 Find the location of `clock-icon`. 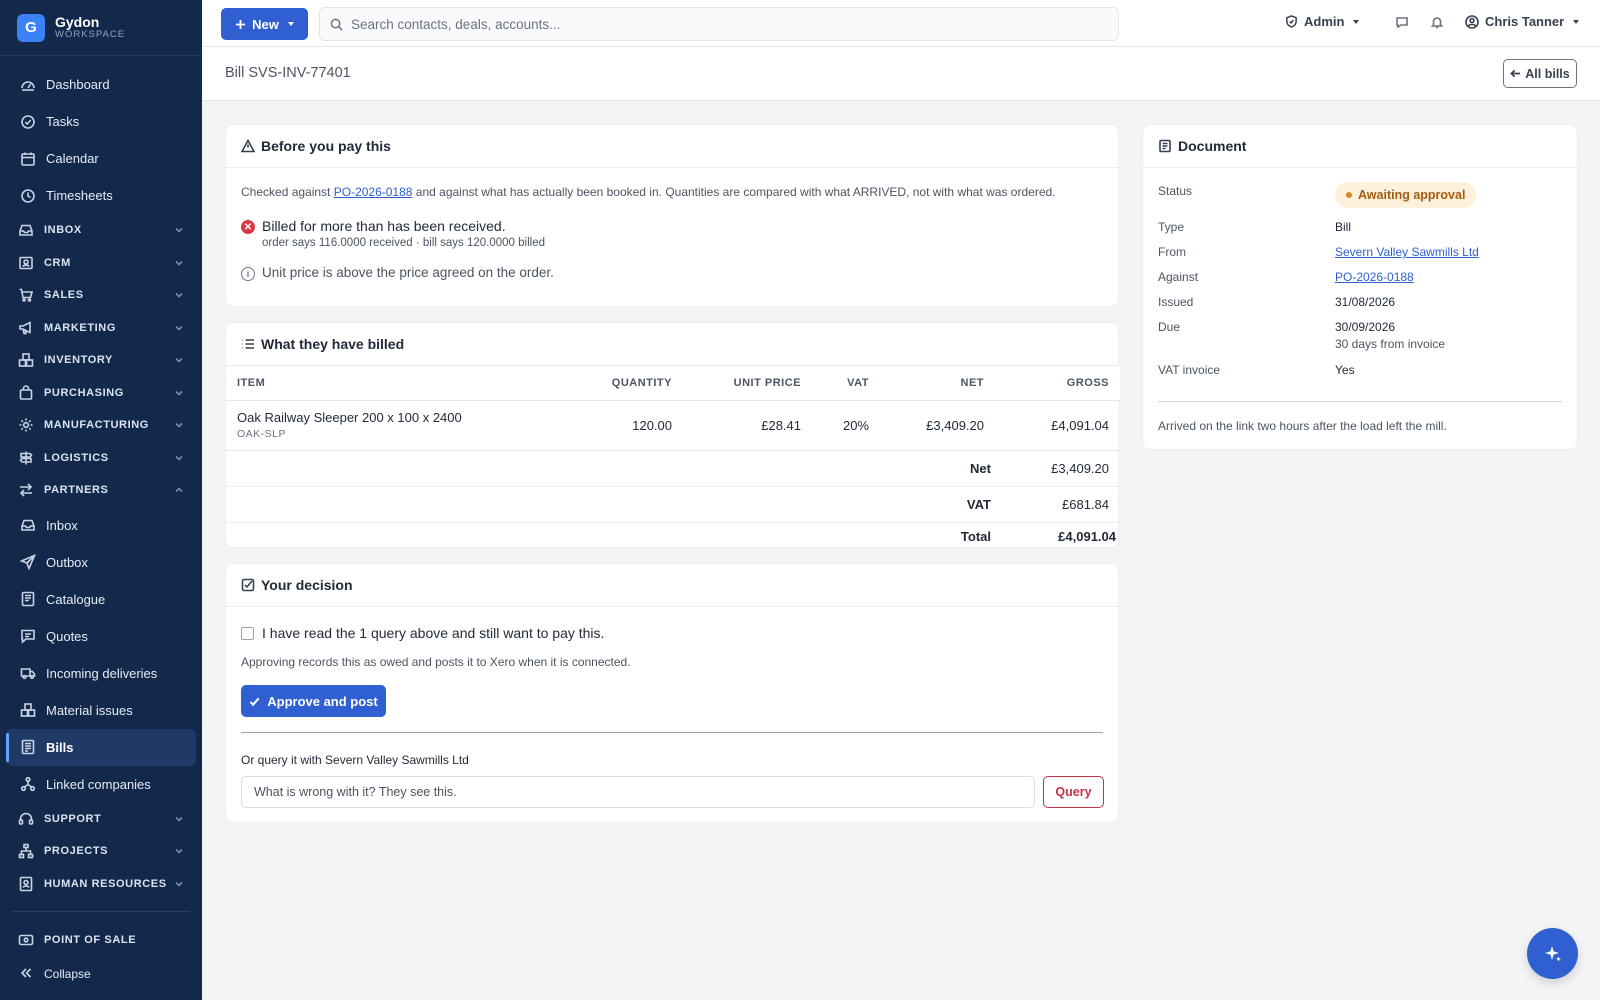

clock-icon is located at coordinates (28, 196).